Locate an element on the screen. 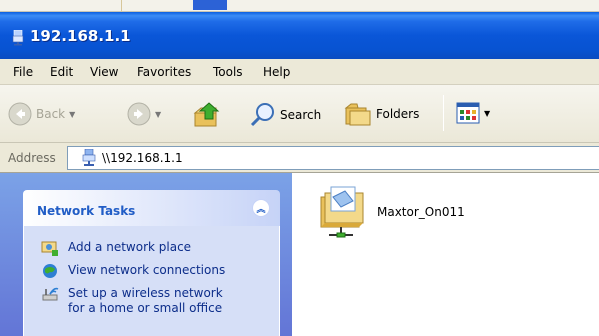 The height and width of the screenshot is (336, 599). task-label: Add a network place is located at coordinates (130, 247).